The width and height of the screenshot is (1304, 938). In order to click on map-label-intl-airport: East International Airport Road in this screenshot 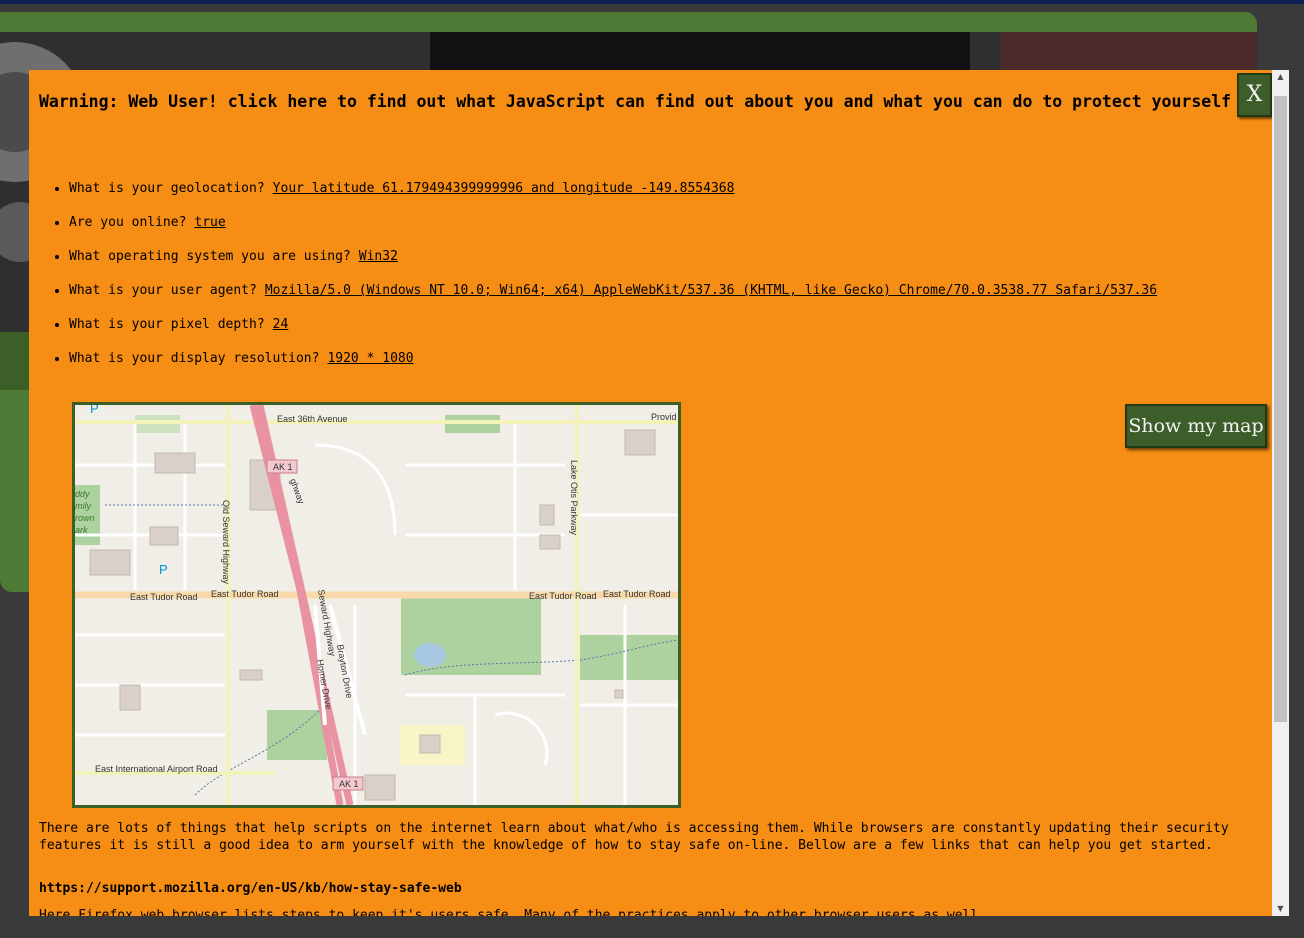, I will do `click(156, 769)`.